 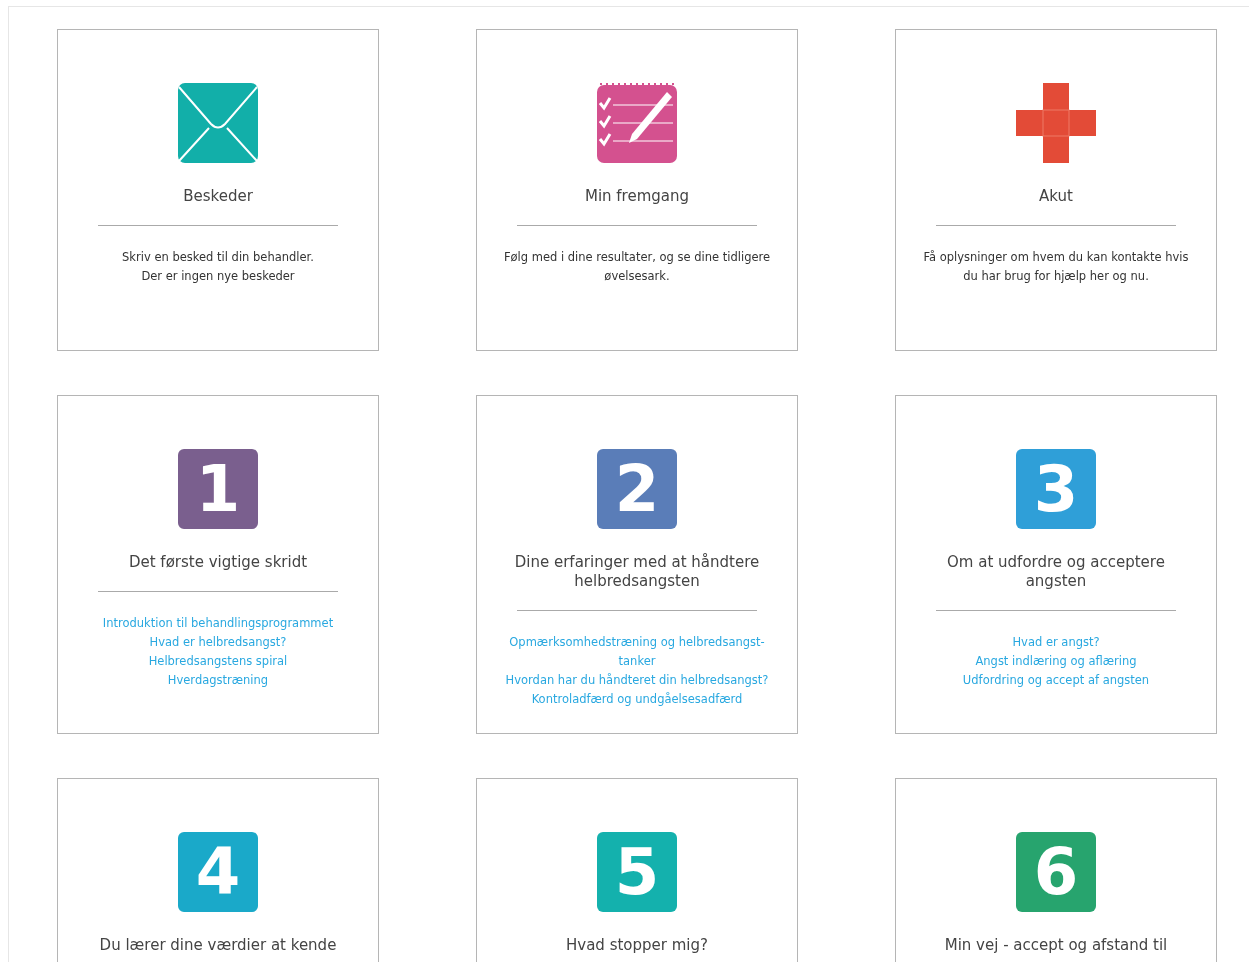 I want to click on envelope-icon, so click(x=218, y=123).